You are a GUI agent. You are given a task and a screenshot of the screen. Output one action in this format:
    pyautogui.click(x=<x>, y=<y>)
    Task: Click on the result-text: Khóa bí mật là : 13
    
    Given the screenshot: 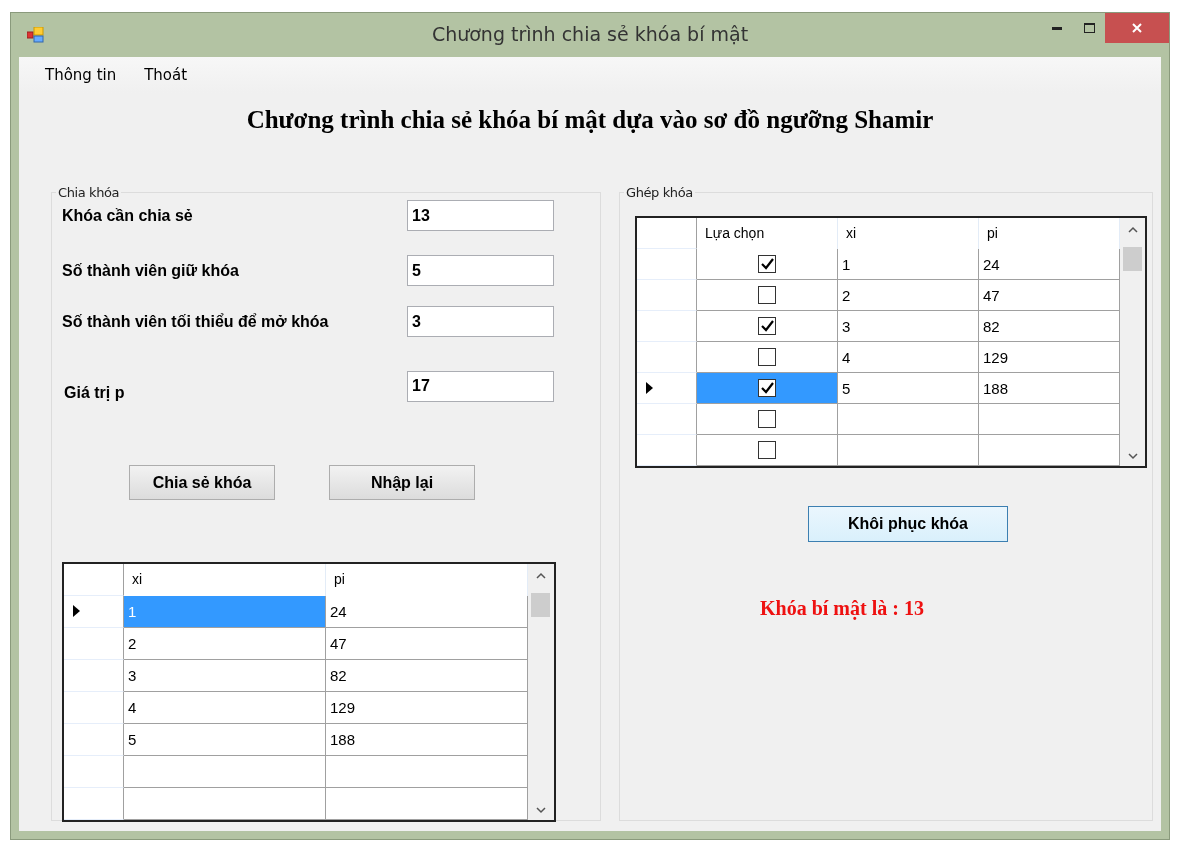 What is the action you would take?
    pyautogui.click(x=842, y=608)
    